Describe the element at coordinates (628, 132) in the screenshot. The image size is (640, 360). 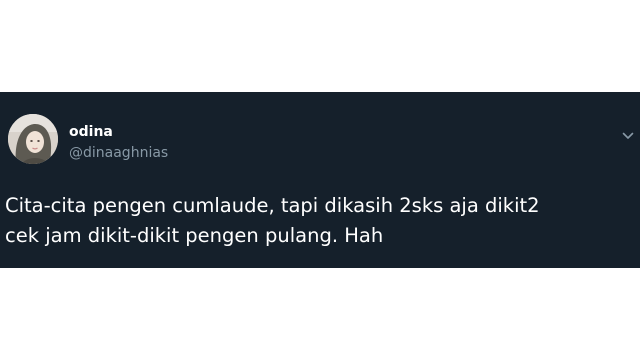
I see `chevron-down-icon` at that location.